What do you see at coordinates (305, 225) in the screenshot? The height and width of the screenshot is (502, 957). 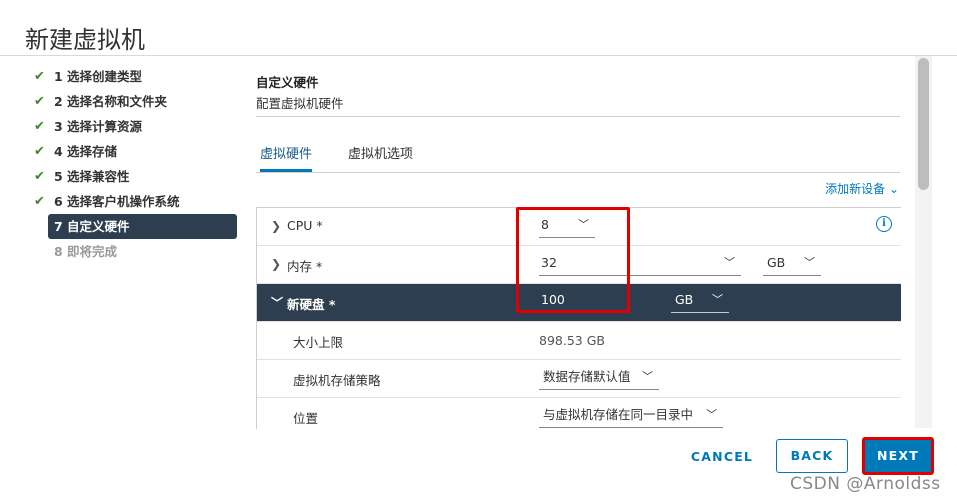 I see `cpu-label: CPU *` at bounding box center [305, 225].